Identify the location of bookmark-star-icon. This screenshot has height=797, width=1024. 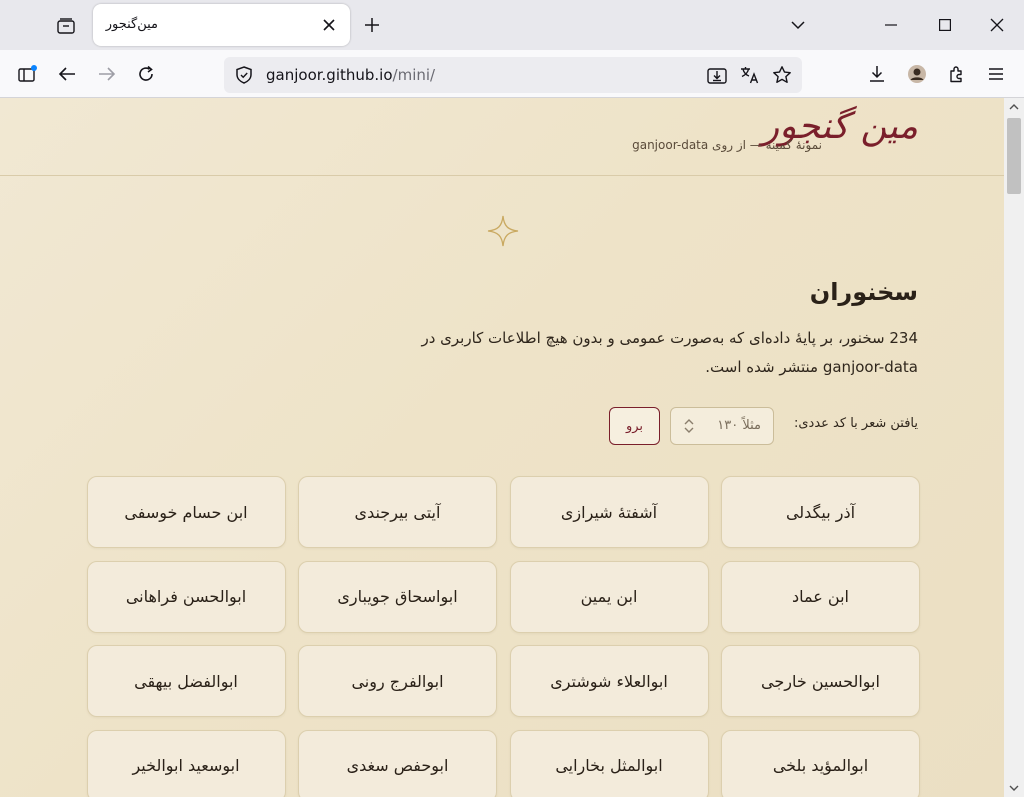
(782, 75).